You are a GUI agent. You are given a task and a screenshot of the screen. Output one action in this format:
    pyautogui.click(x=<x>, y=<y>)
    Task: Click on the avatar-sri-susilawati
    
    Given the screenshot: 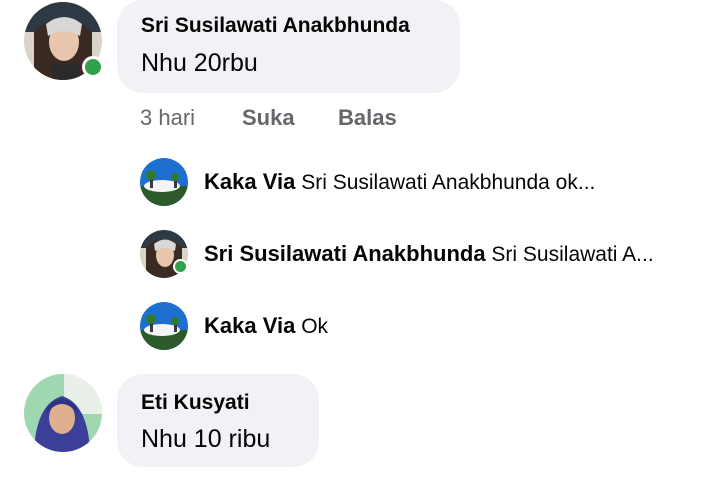 What is the action you would take?
    pyautogui.click(x=64, y=41)
    